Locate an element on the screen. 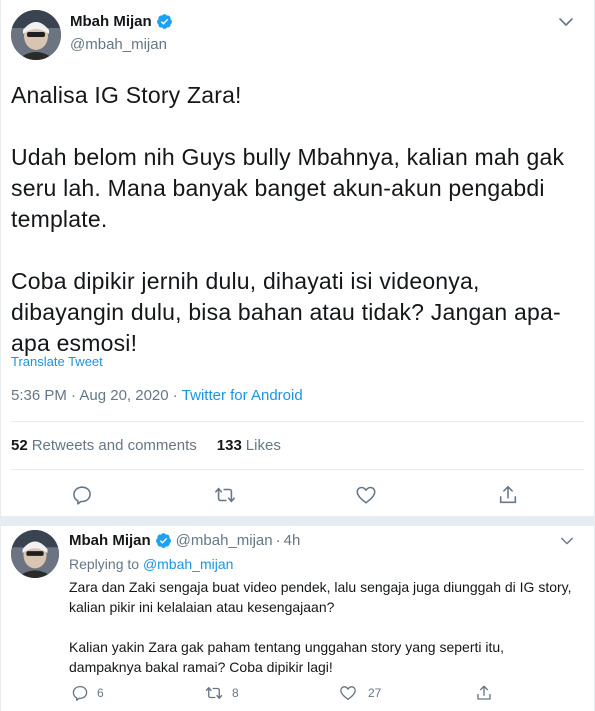 This screenshot has width=595, height=711. likes-stat: 133 Likes is located at coordinates (249, 445).